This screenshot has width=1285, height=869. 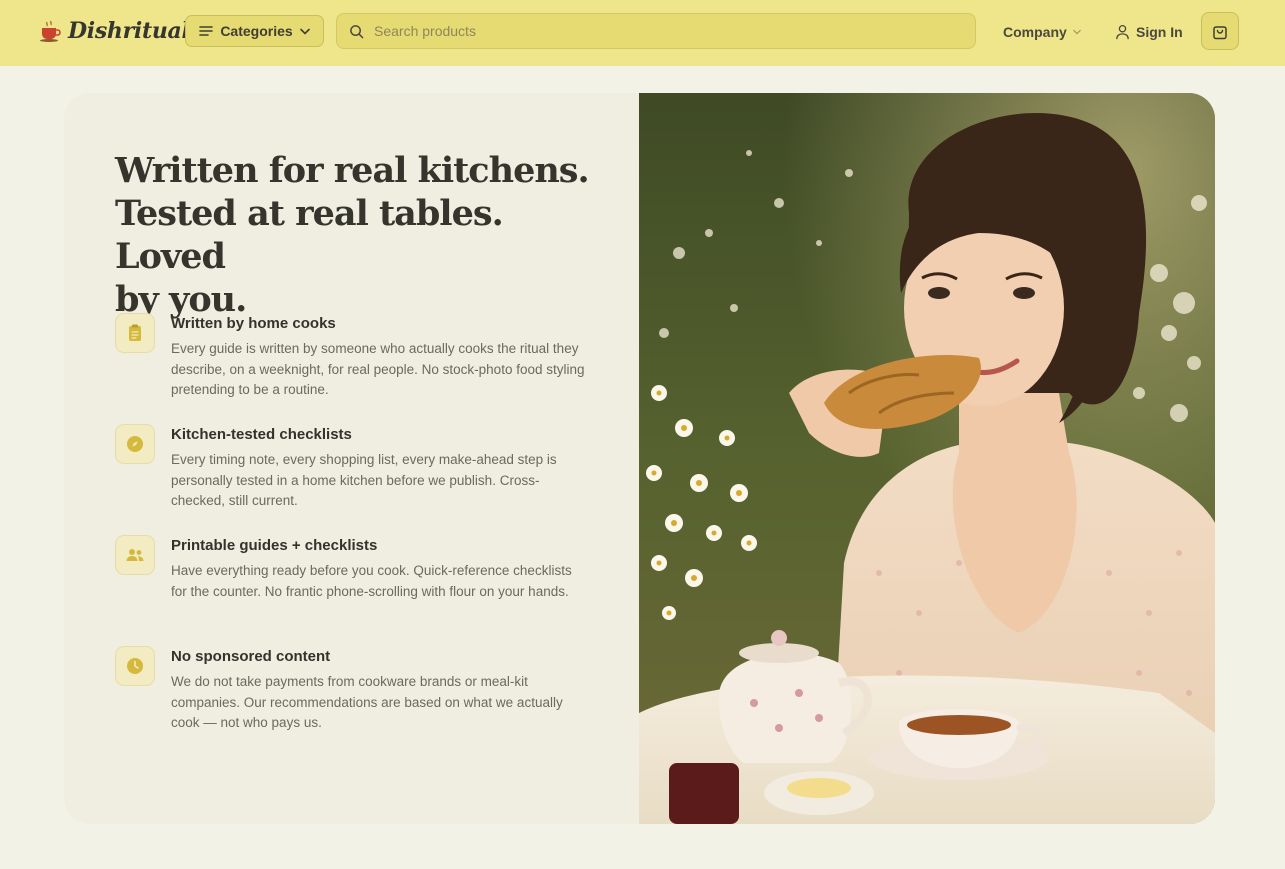 I want to click on sign-in-label: Sign In, so click(x=1159, y=32).